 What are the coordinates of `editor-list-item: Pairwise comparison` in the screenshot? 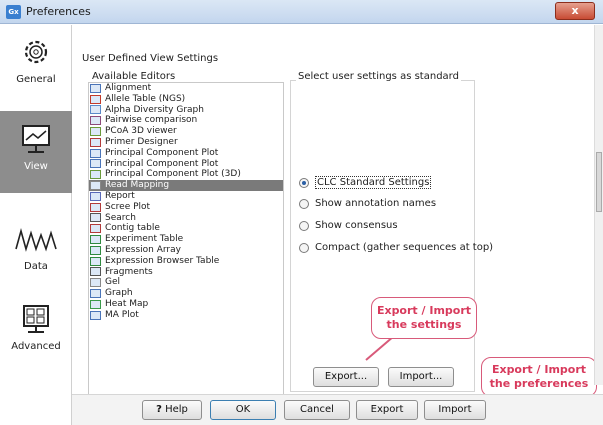 It's located at (186, 120).